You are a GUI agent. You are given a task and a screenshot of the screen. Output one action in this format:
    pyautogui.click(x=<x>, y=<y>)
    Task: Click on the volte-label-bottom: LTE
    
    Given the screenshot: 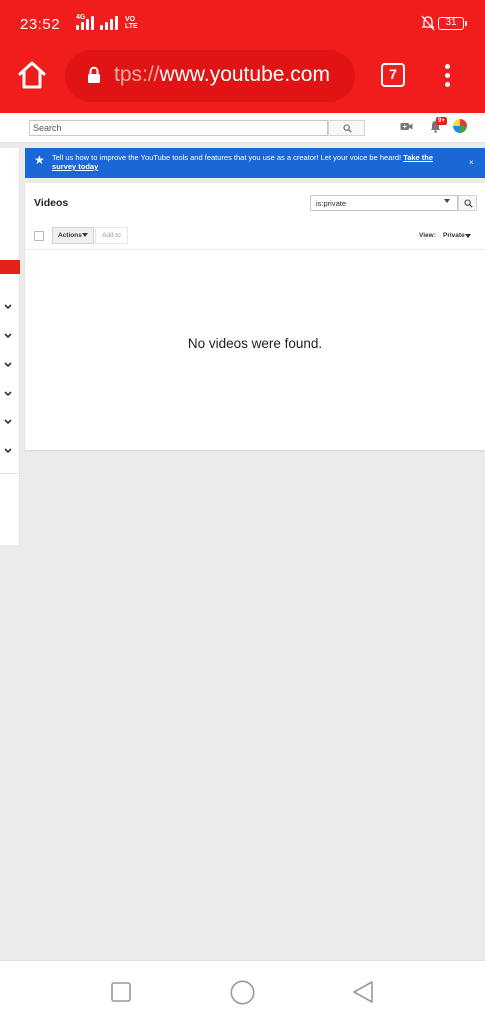 What is the action you would take?
    pyautogui.click(x=131, y=26)
    